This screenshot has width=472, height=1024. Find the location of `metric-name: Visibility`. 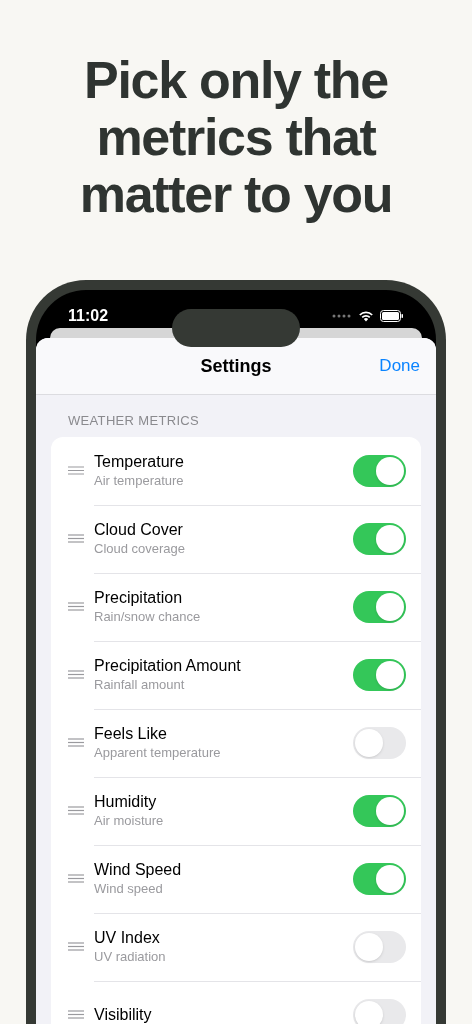

metric-name: Visibility is located at coordinates (123, 1014).